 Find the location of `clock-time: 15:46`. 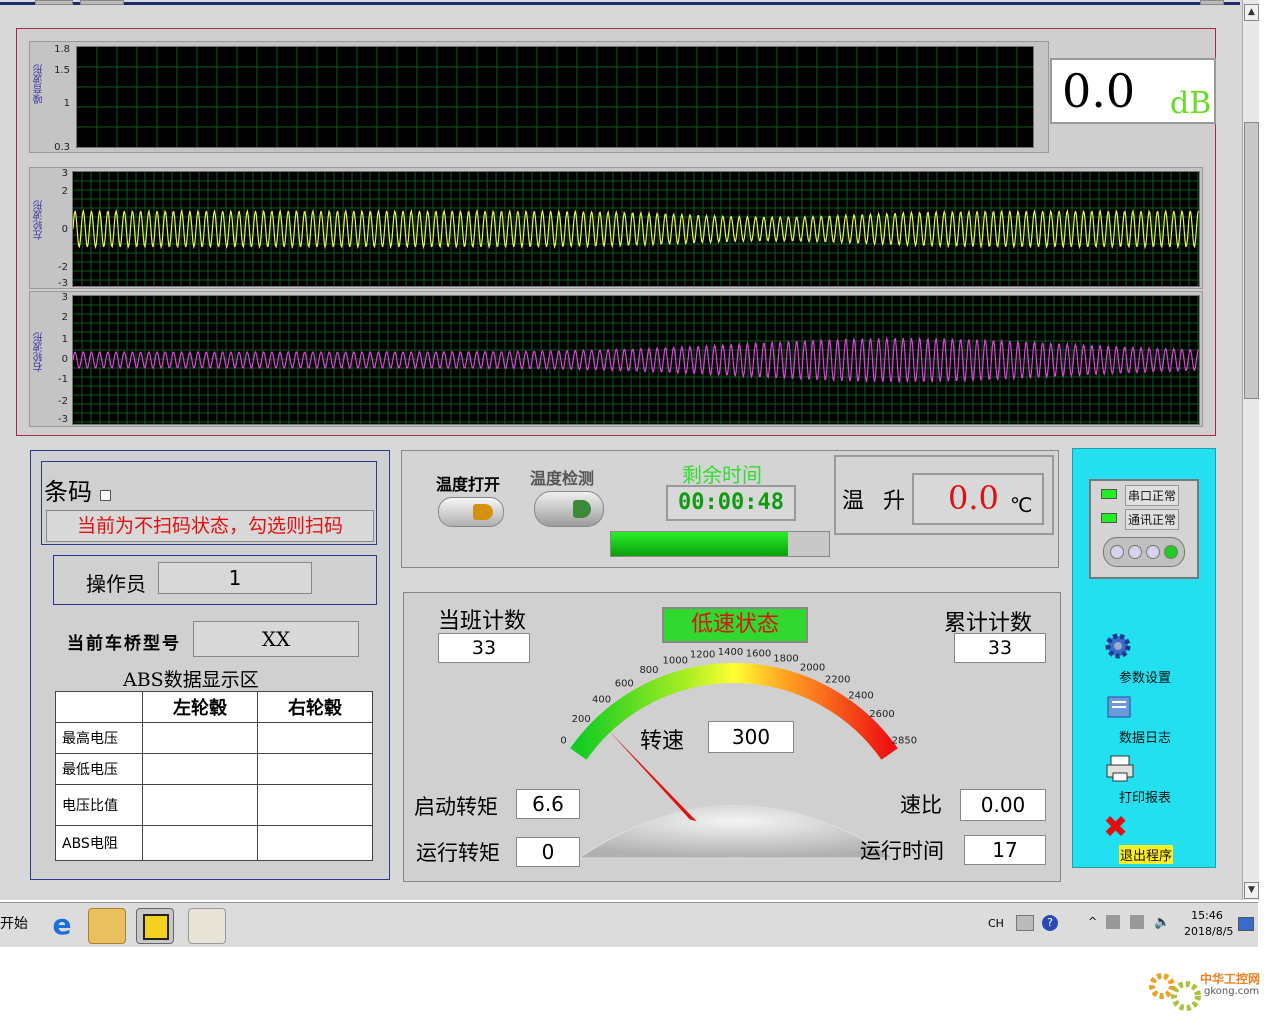

clock-time: 15:46 is located at coordinates (1207, 915).